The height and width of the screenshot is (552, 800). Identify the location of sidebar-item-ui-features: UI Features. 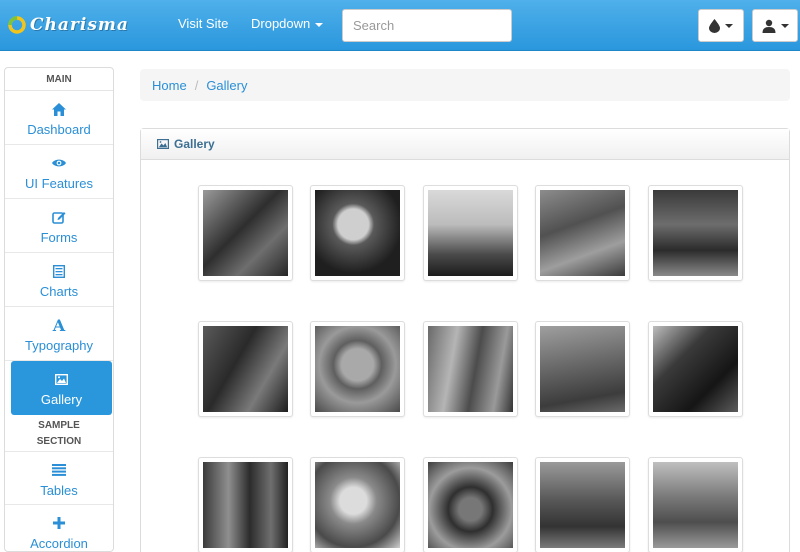
(59, 172).